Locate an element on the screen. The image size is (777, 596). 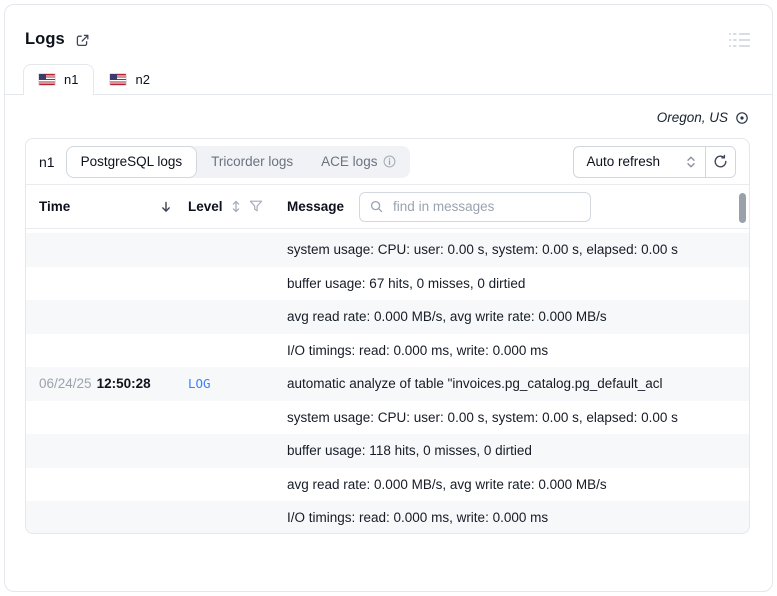
info-icon is located at coordinates (389, 161).